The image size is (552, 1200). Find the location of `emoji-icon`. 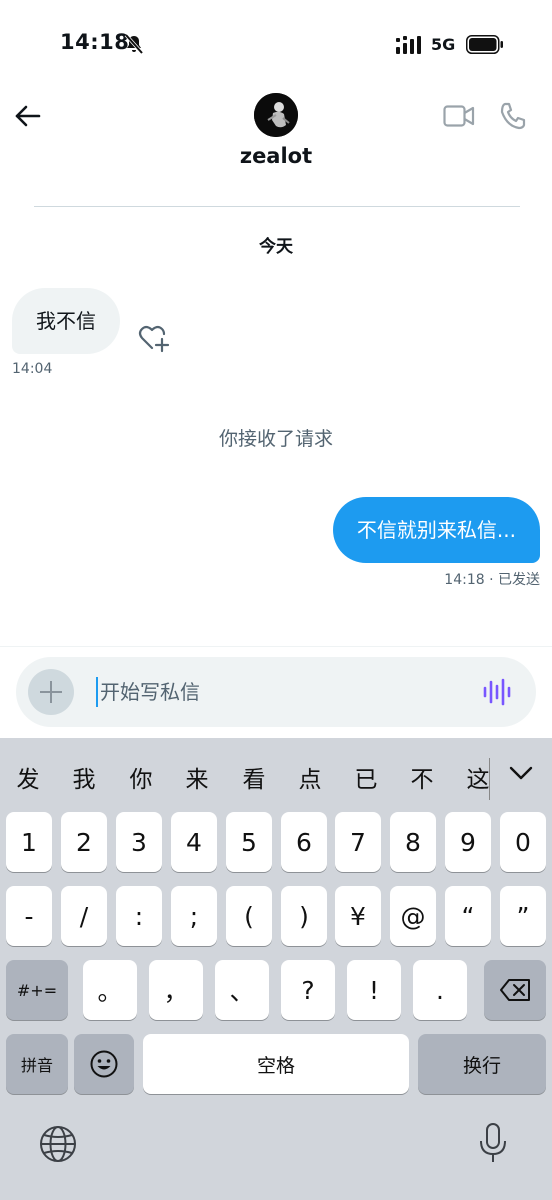

emoji-icon is located at coordinates (104, 1064).